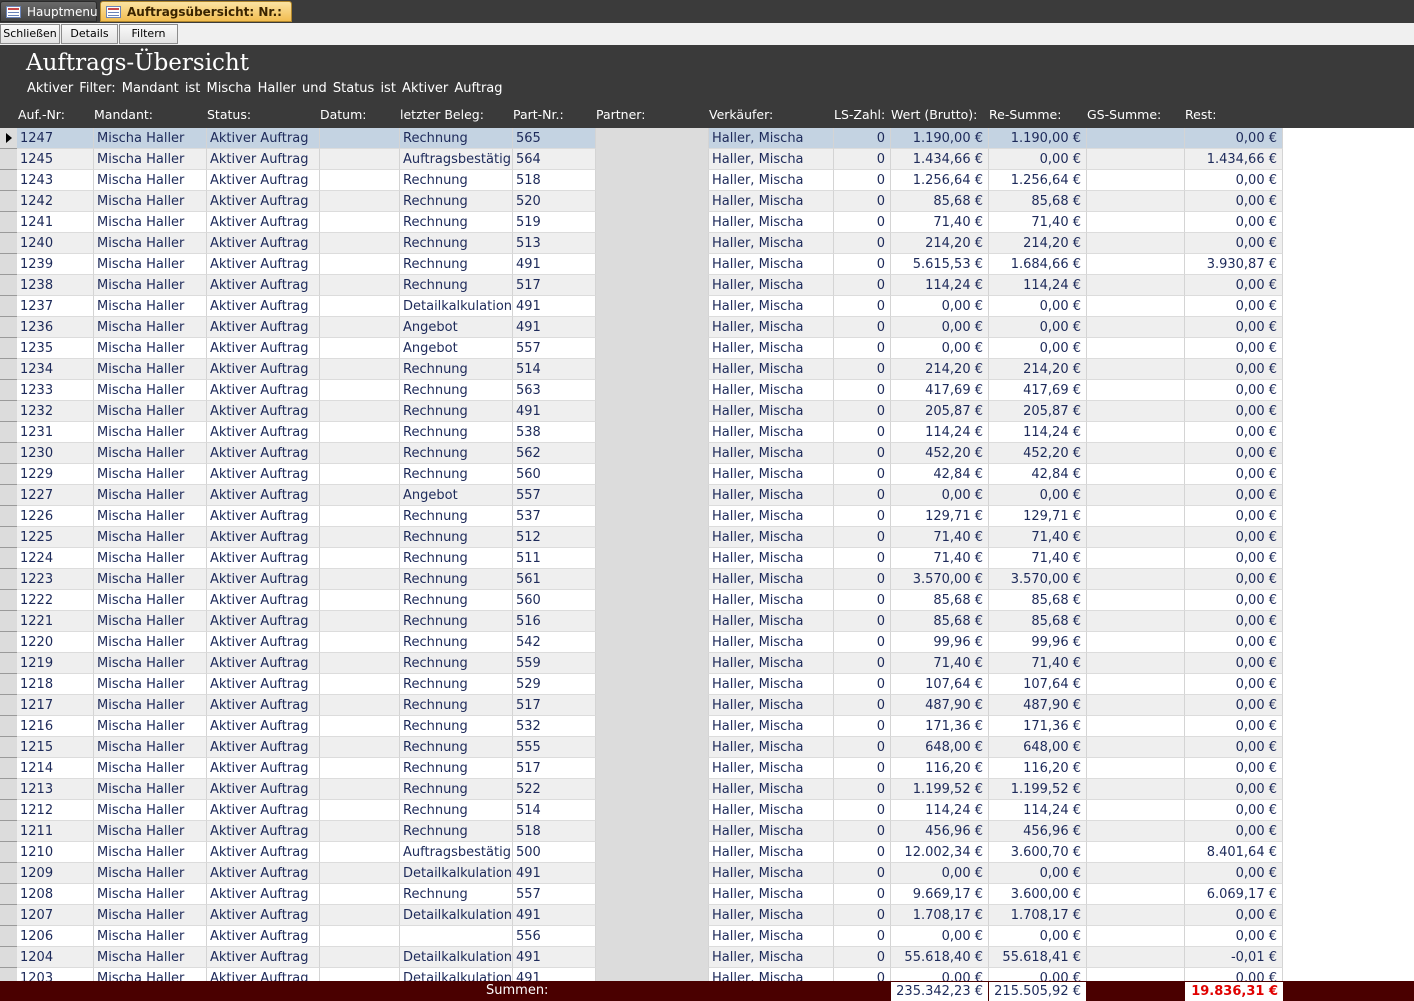  I want to click on cell-part-nr: 565, so click(554, 138).